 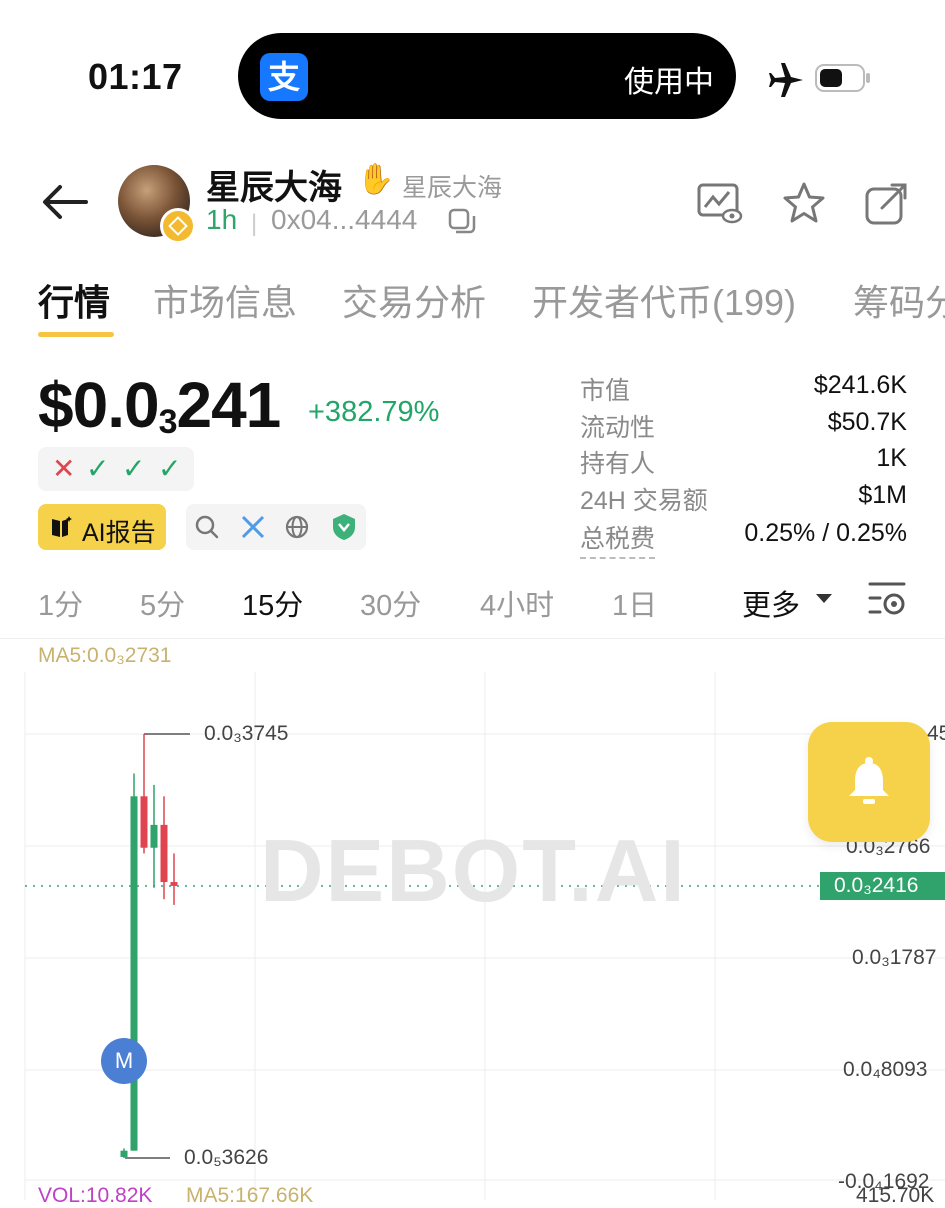 I want to click on battery-icon, so click(x=842, y=78).